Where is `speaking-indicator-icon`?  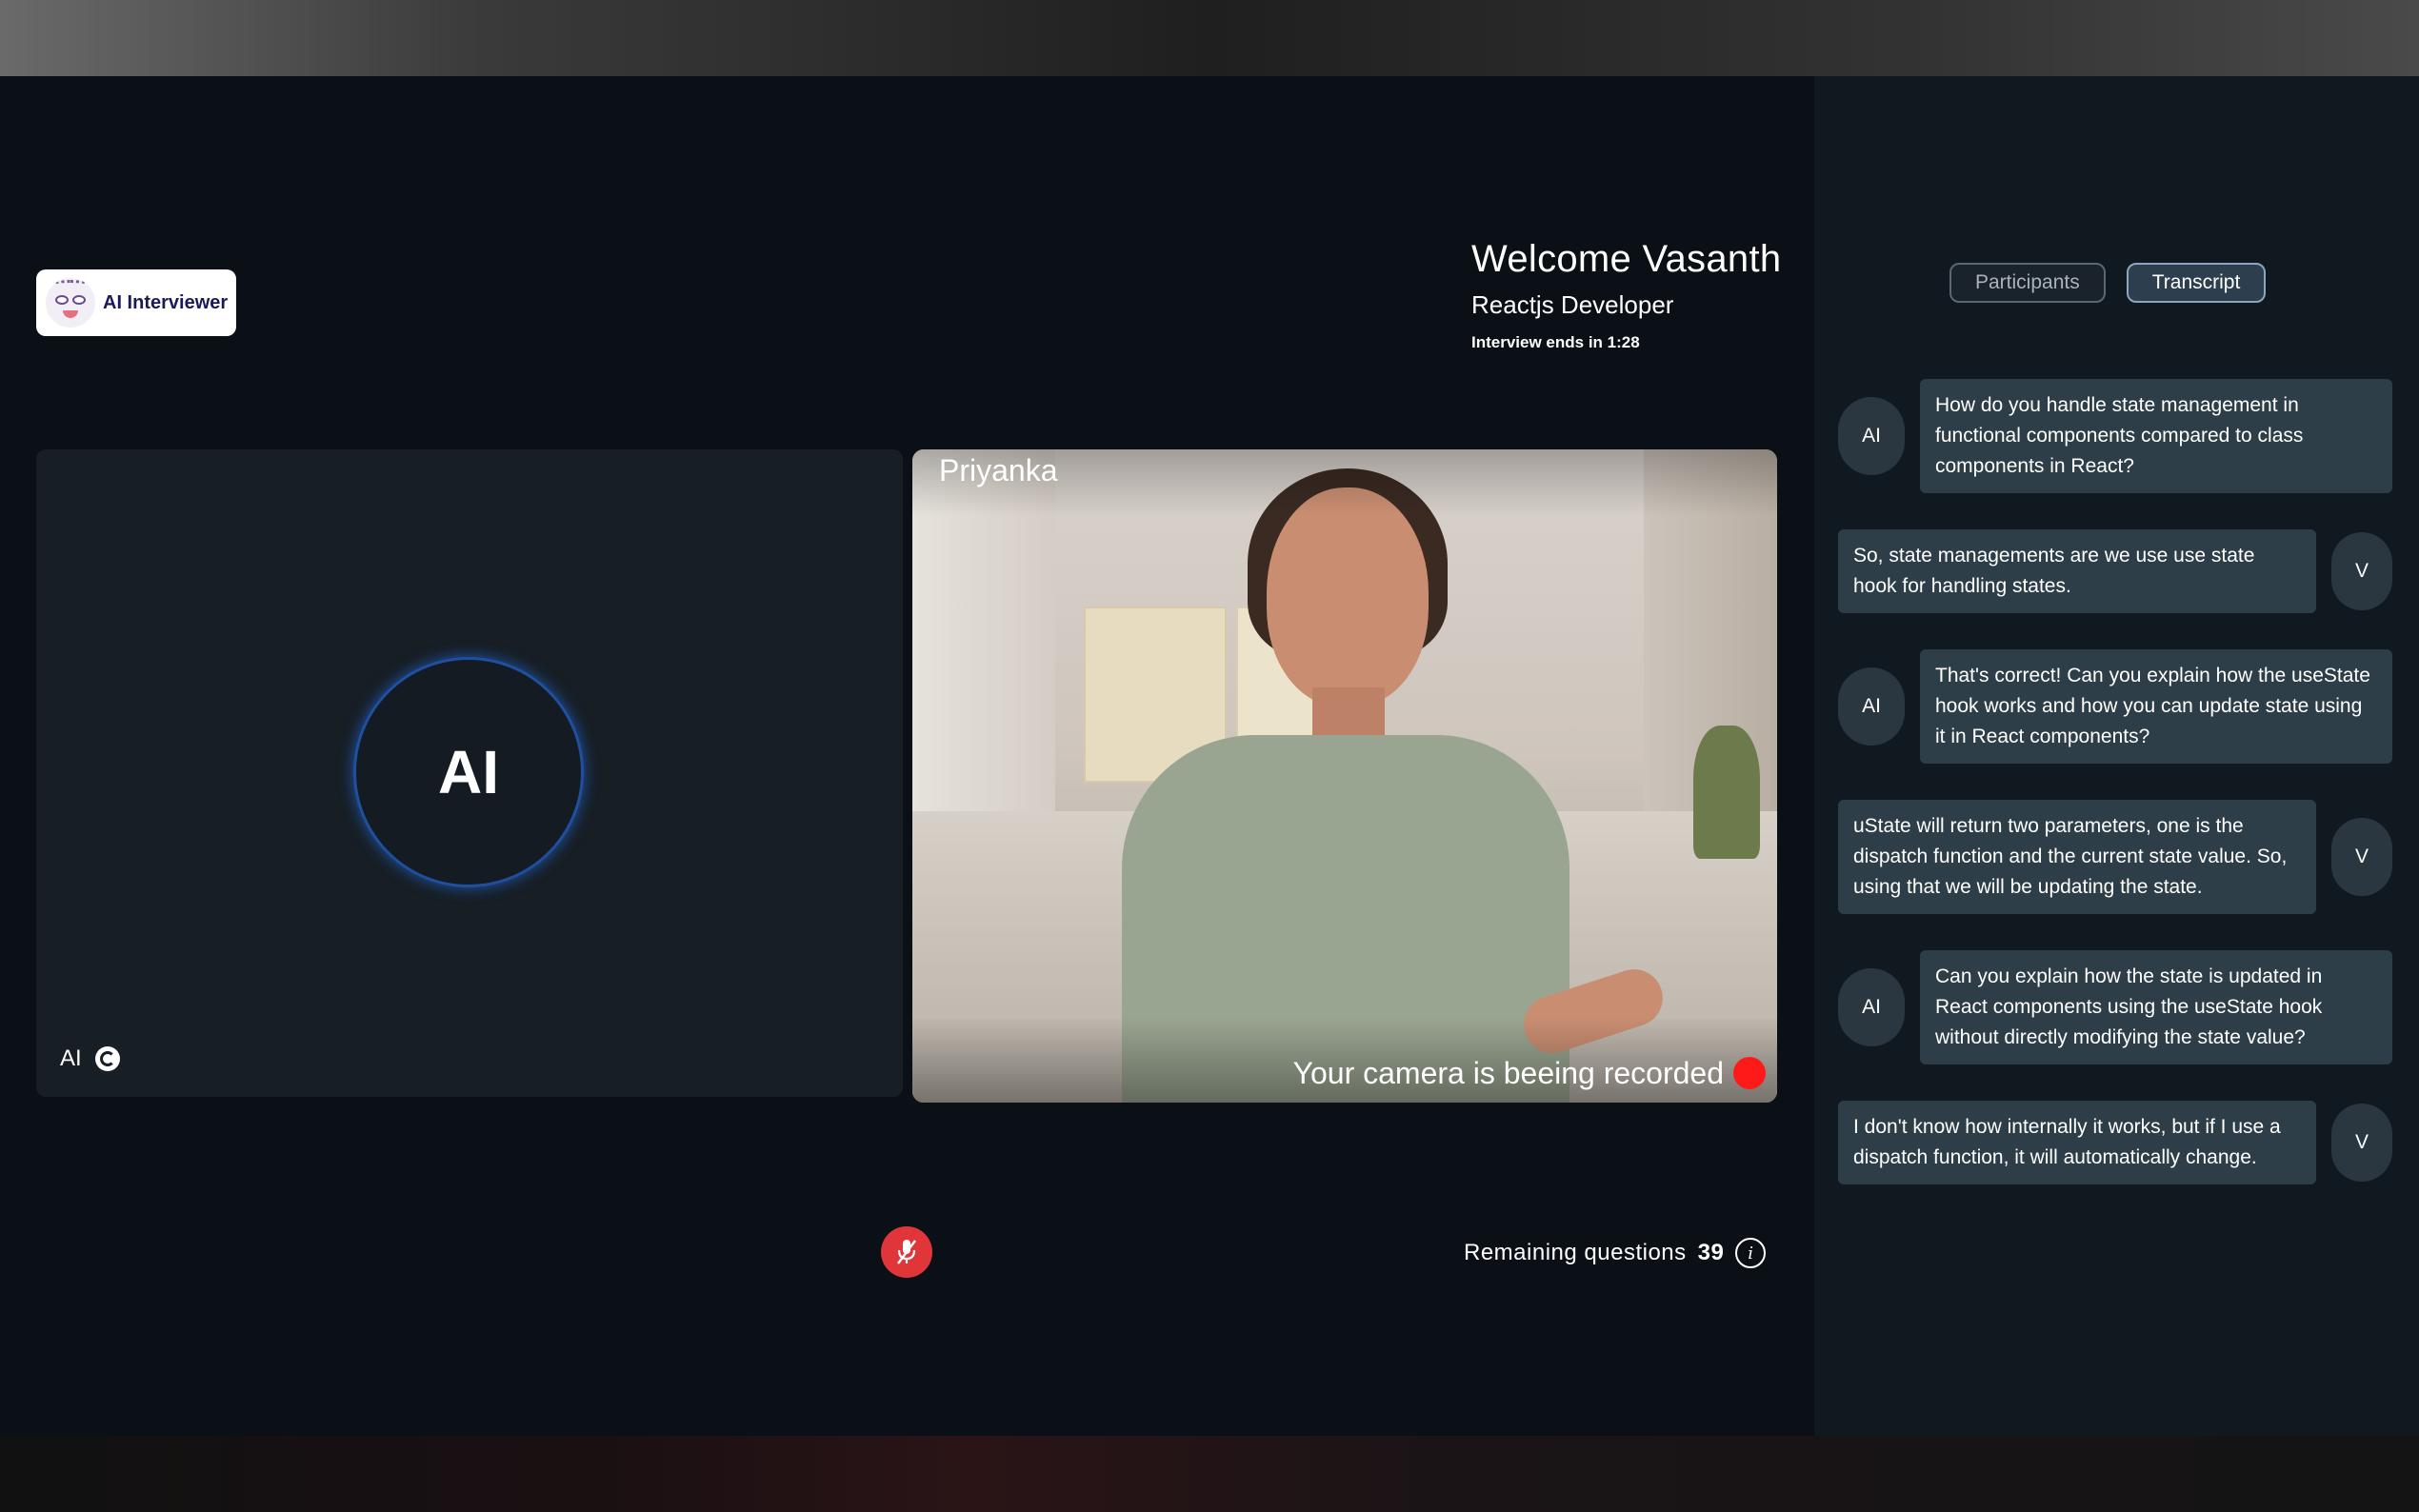
speaking-indicator-icon is located at coordinates (107, 1058).